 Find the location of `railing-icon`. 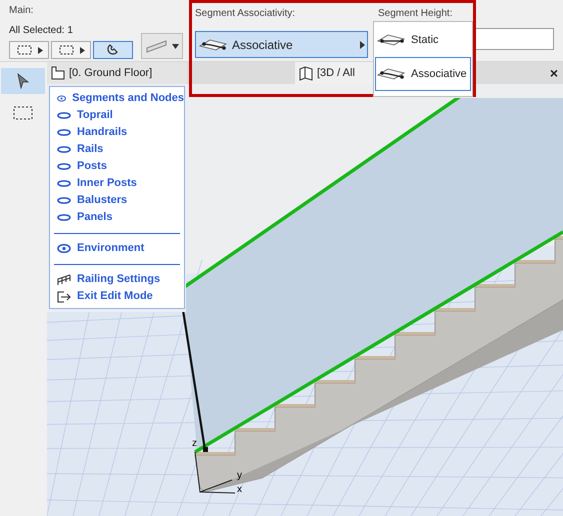

railing-icon is located at coordinates (64, 280).